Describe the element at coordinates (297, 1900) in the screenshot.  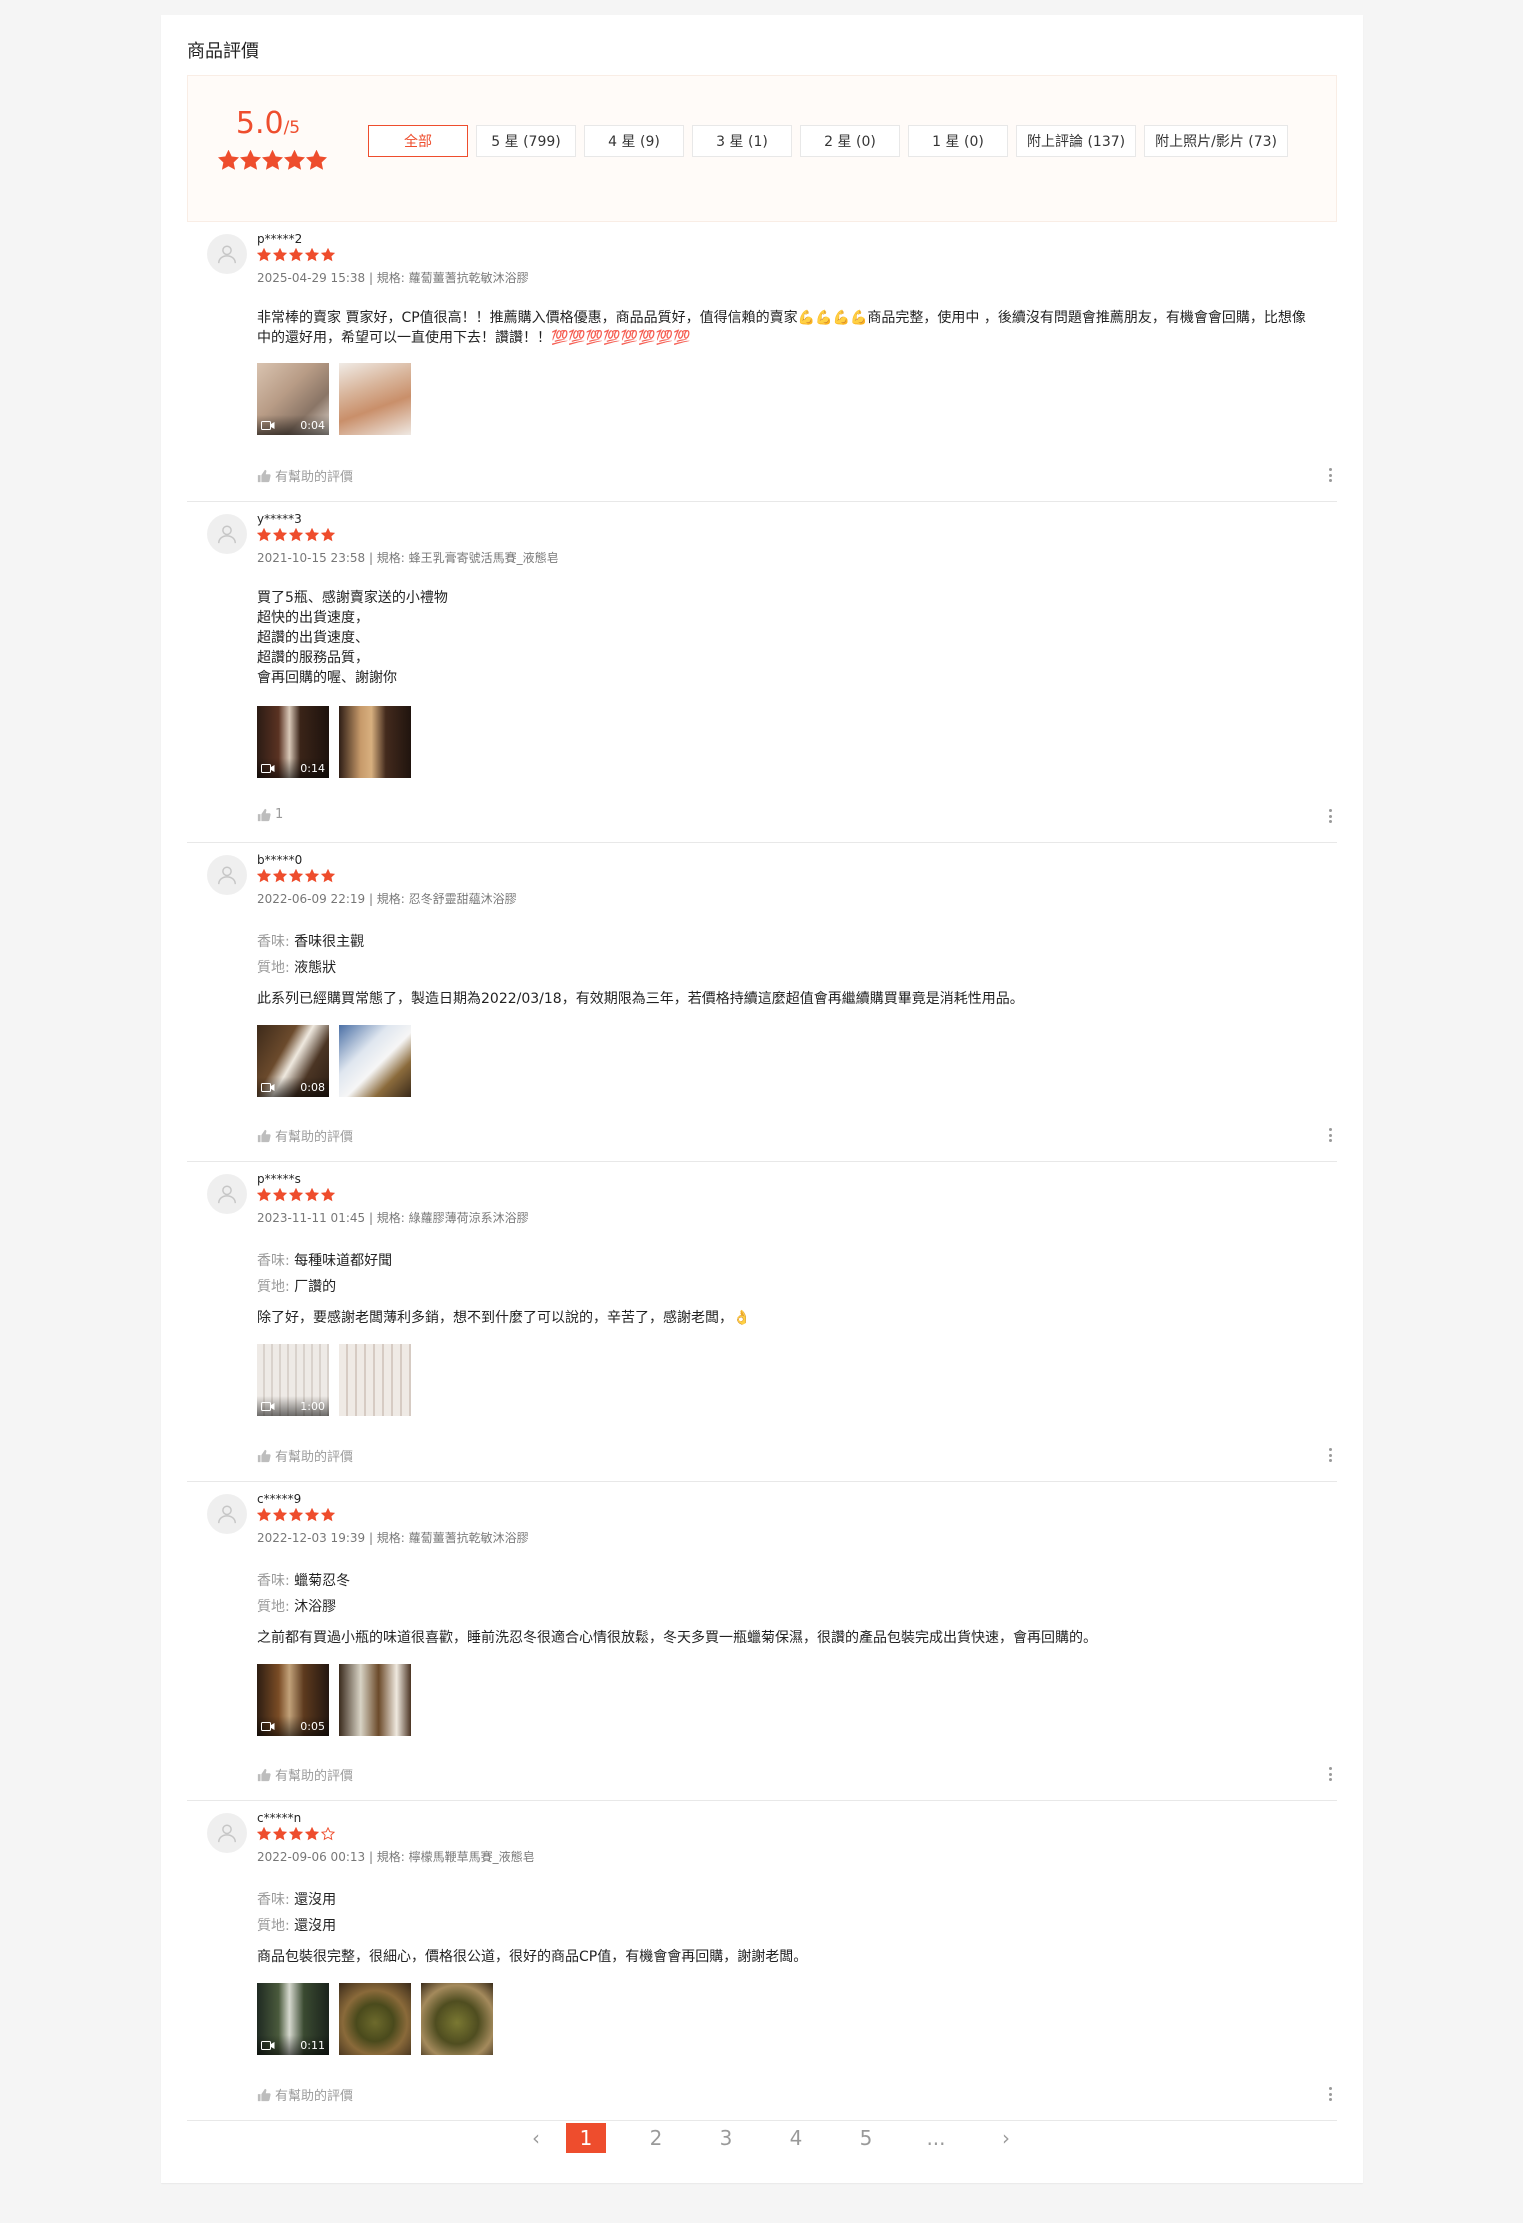
I see `scent-attribute: 香味: 還沒用` at that location.